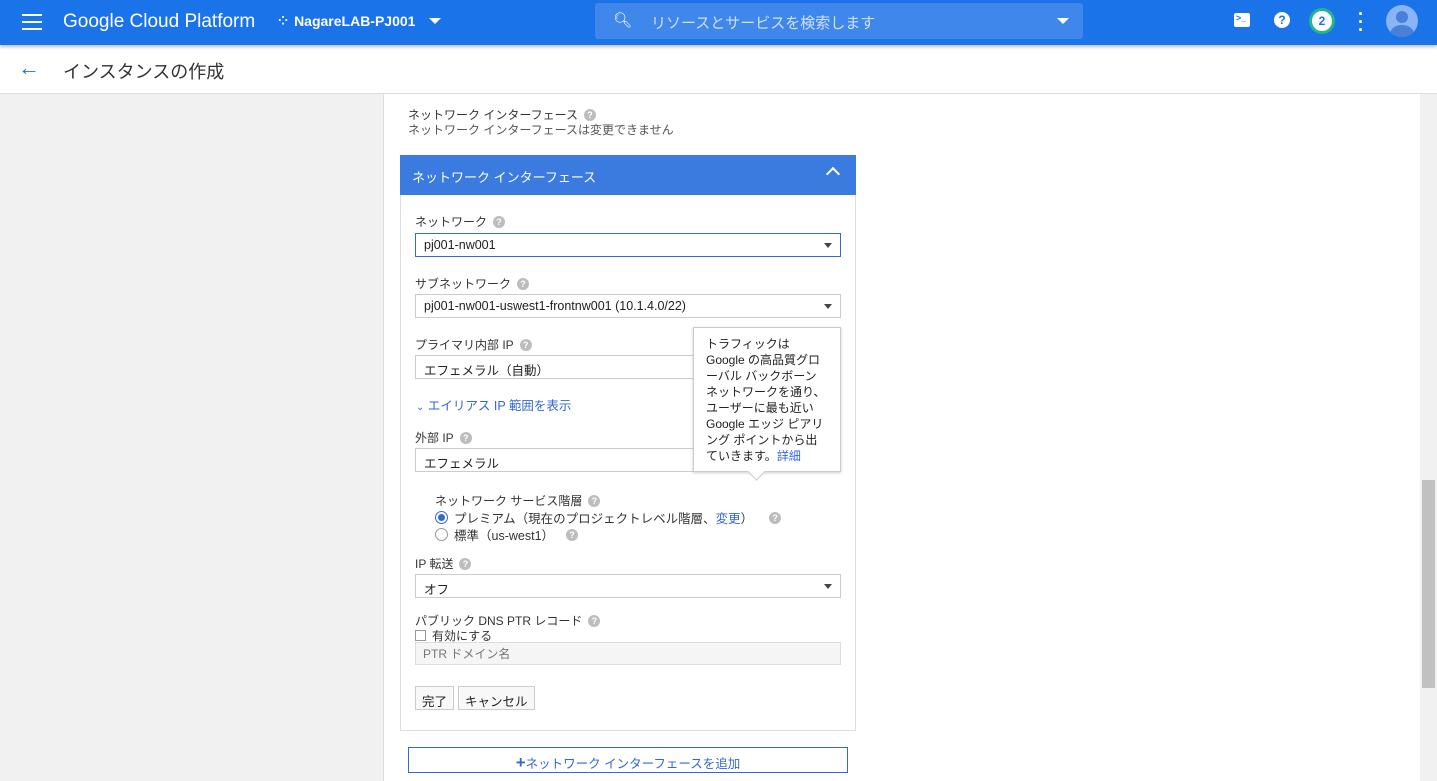 This screenshot has height=781, width=1437. Describe the element at coordinates (434, 564) in the screenshot. I see `label-text: IP 転送` at that location.